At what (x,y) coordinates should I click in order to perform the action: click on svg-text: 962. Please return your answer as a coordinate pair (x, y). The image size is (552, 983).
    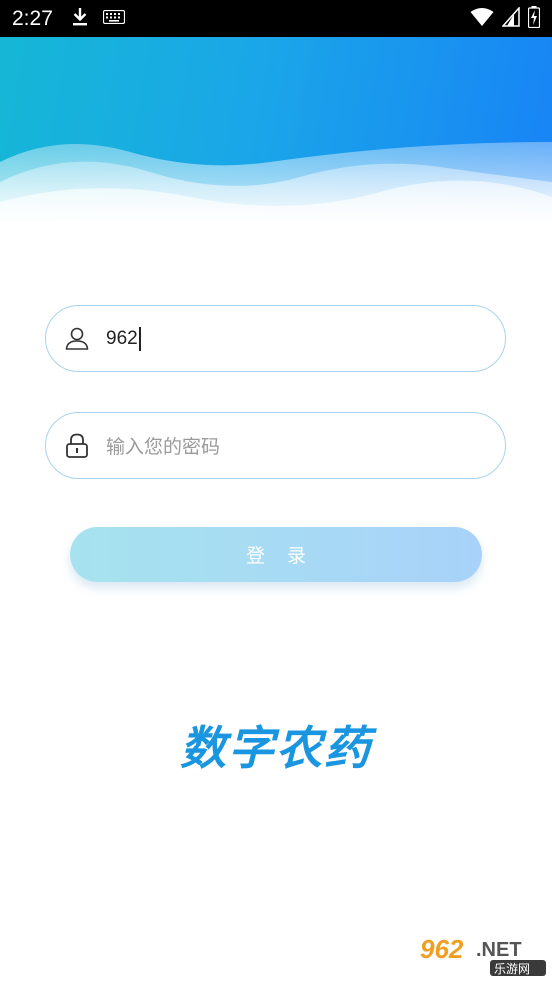
    Looking at the image, I should click on (442, 949).